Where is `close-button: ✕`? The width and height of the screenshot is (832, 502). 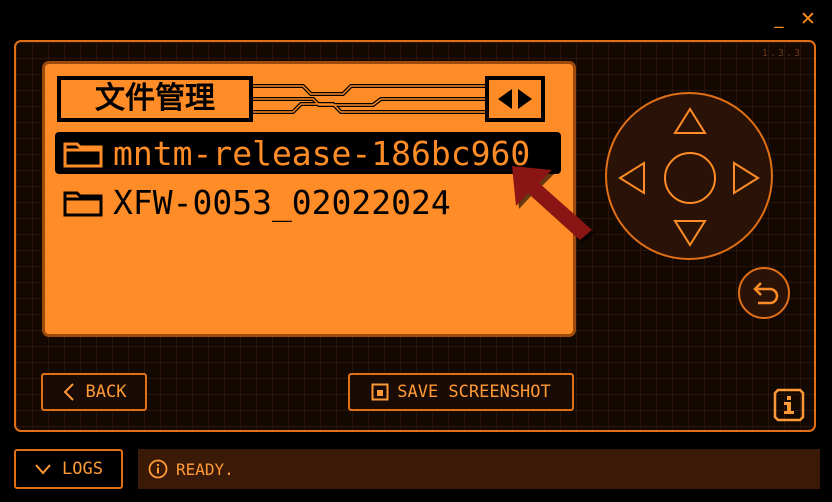
close-button: ✕ is located at coordinates (808, 19).